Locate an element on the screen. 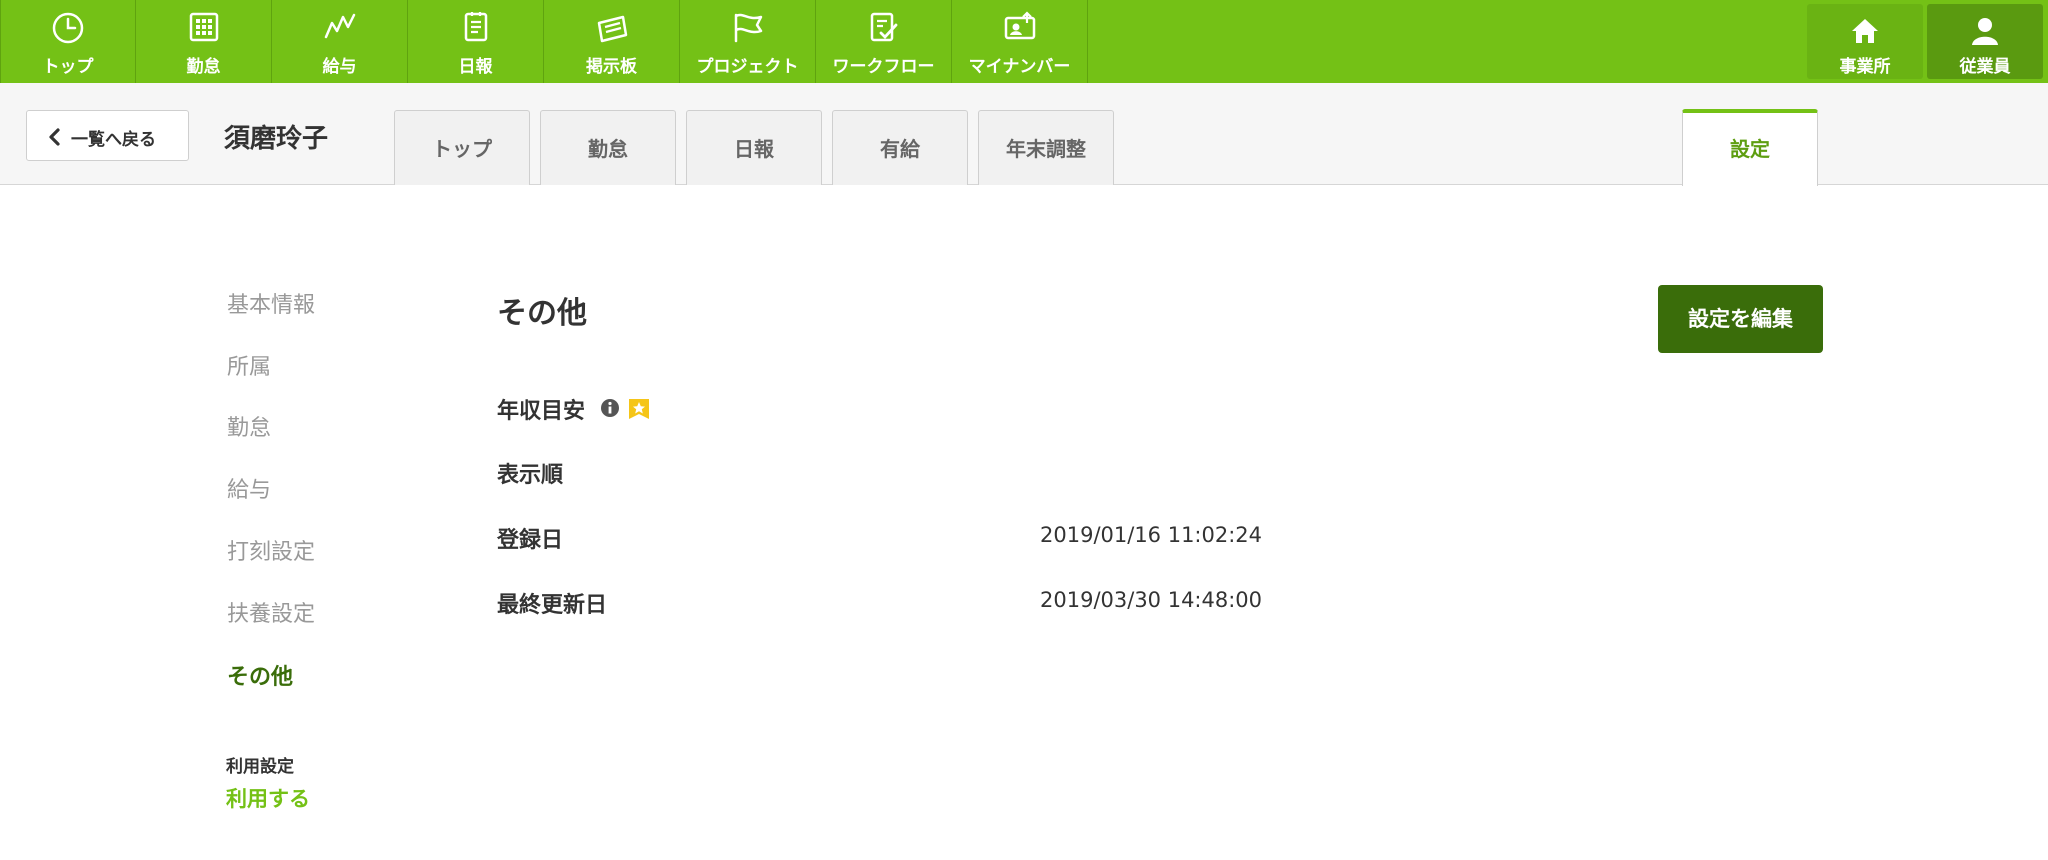 This screenshot has width=2048, height=860. tab-top: トップ is located at coordinates (462, 147).